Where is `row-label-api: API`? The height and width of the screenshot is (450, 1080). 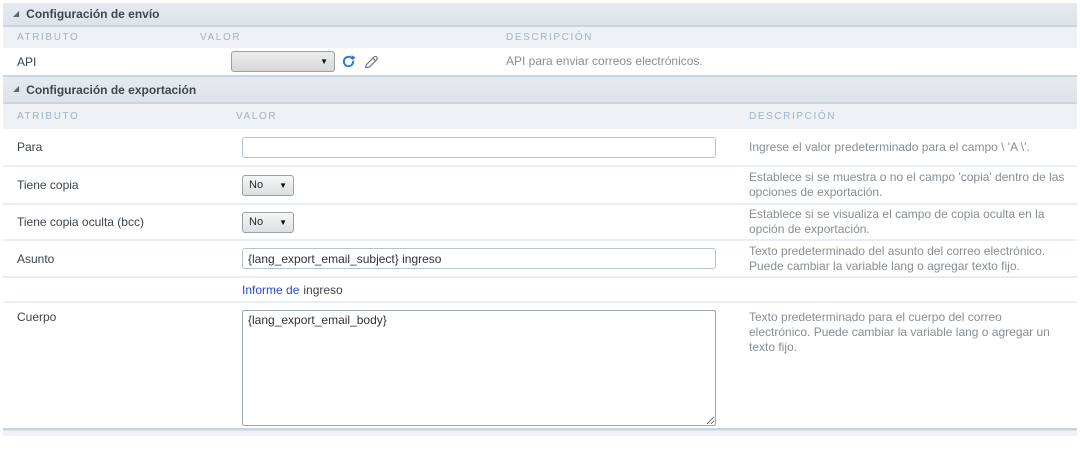
row-label-api: API is located at coordinates (27, 61).